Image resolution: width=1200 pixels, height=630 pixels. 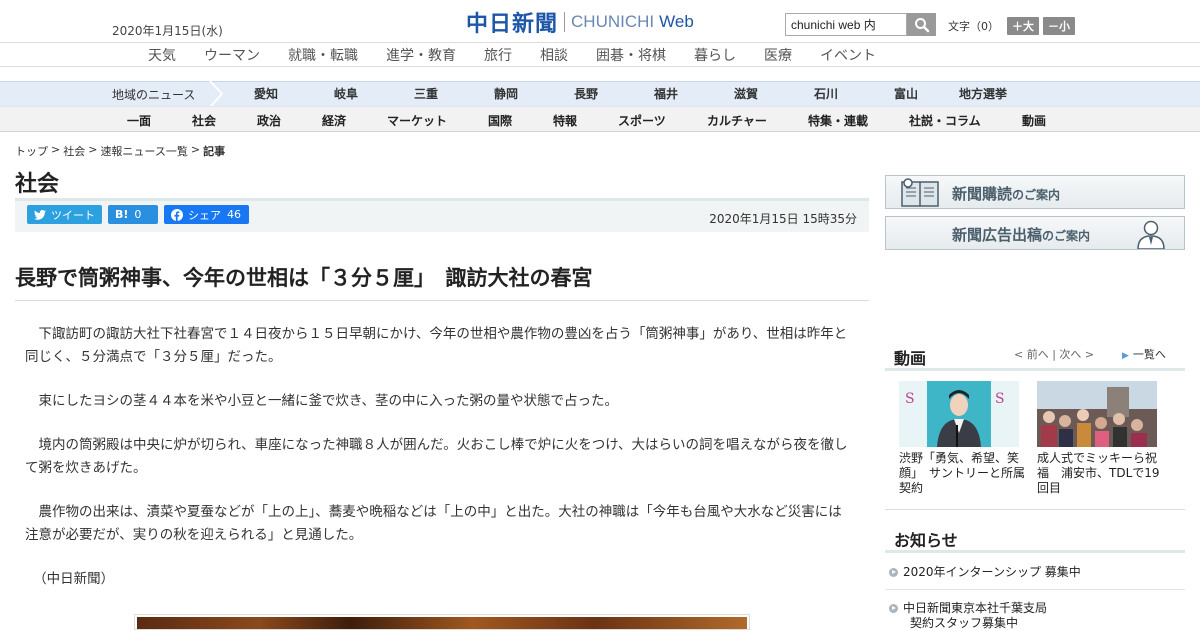 What do you see at coordinates (642, 120) in the screenshot?
I see `section-nav-item: スポーツ` at bounding box center [642, 120].